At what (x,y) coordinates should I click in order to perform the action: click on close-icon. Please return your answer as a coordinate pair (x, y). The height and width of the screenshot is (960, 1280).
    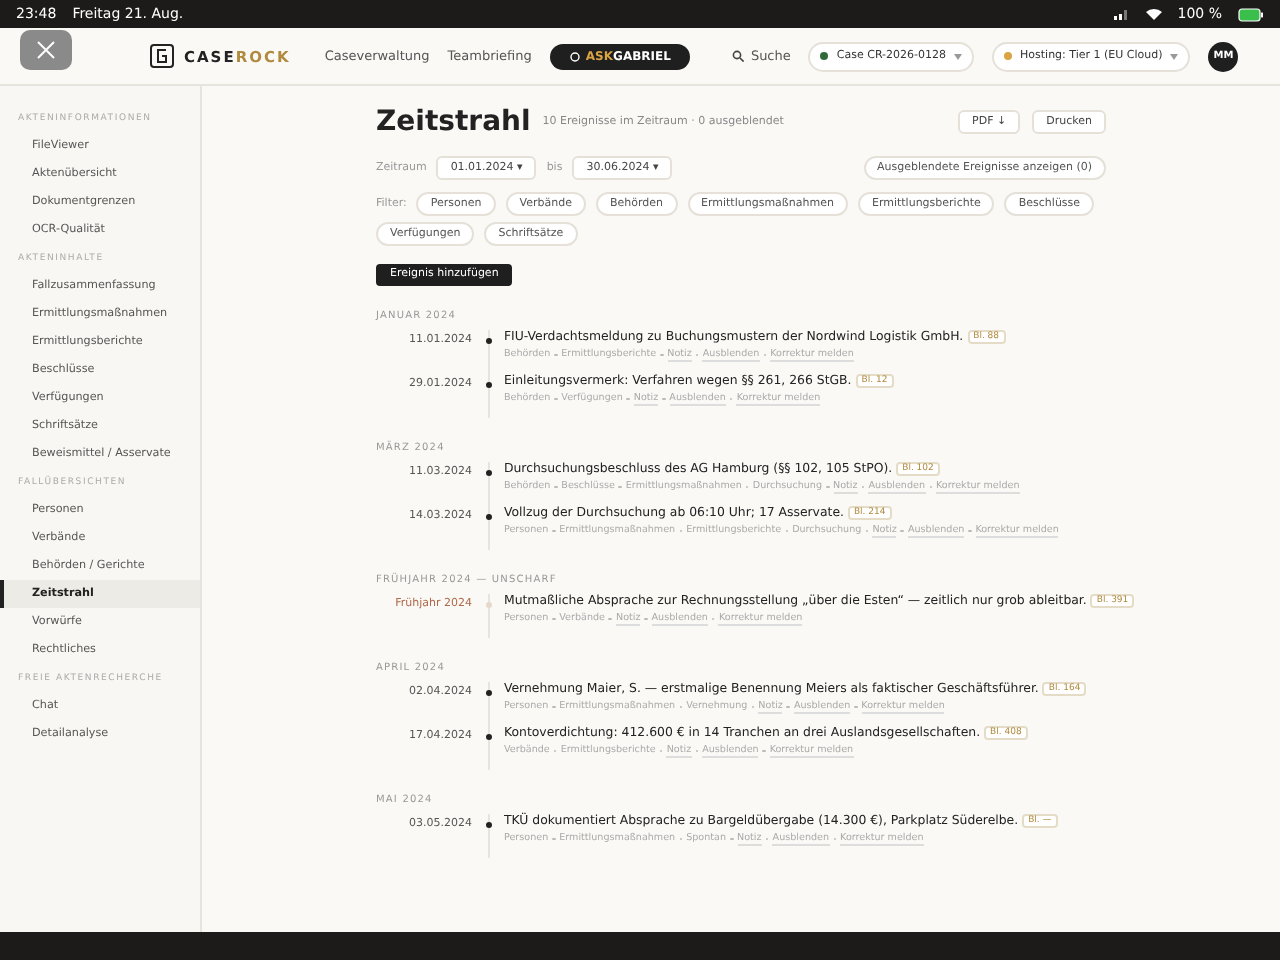
    Looking at the image, I should click on (46, 50).